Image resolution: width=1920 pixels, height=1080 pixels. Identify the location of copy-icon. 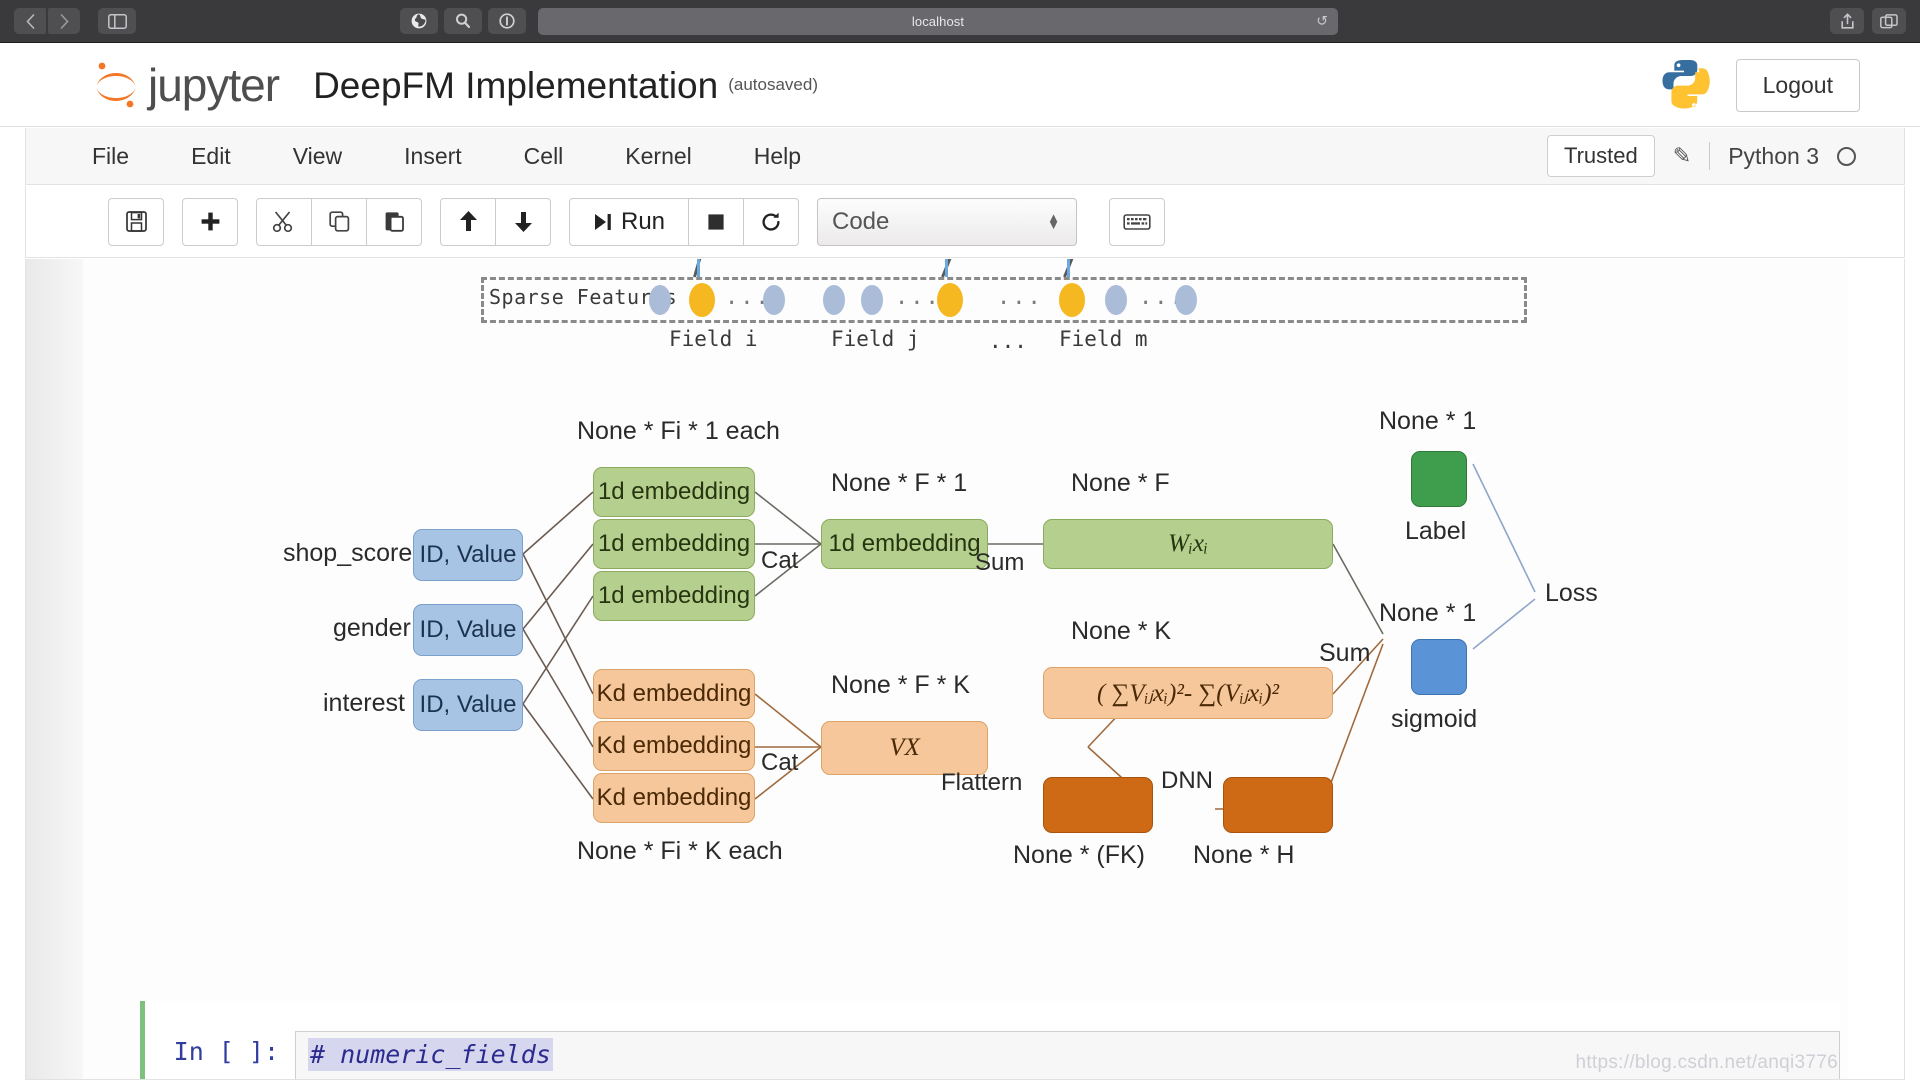
(339, 221).